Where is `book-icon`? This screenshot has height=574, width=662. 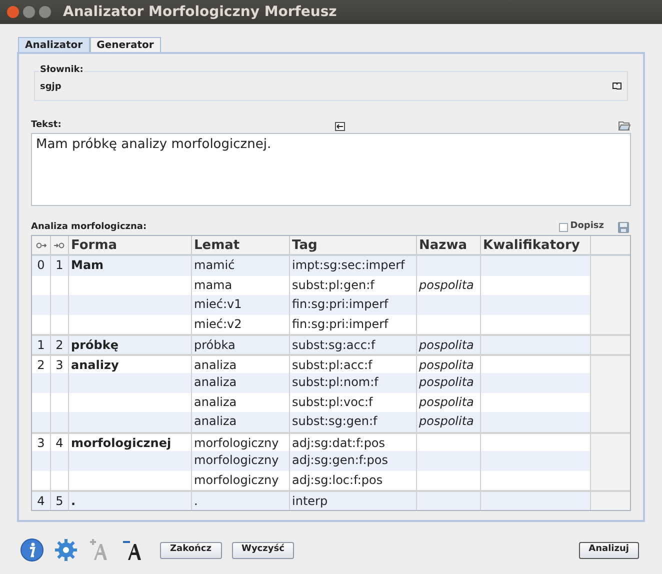
book-icon is located at coordinates (617, 86).